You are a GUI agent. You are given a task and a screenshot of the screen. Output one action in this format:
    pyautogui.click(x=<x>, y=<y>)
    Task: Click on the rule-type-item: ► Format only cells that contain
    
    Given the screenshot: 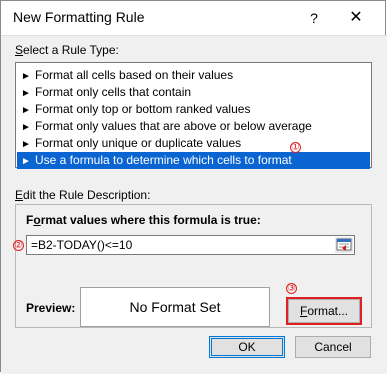 What is the action you would take?
    pyautogui.click(x=193, y=92)
    